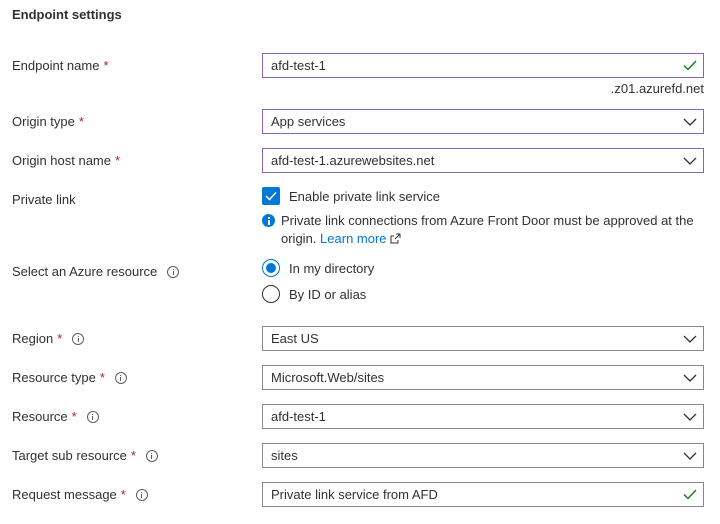  Describe the element at coordinates (43, 121) in the screenshot. I see `origin-type-label-text: Origin type` at that location.